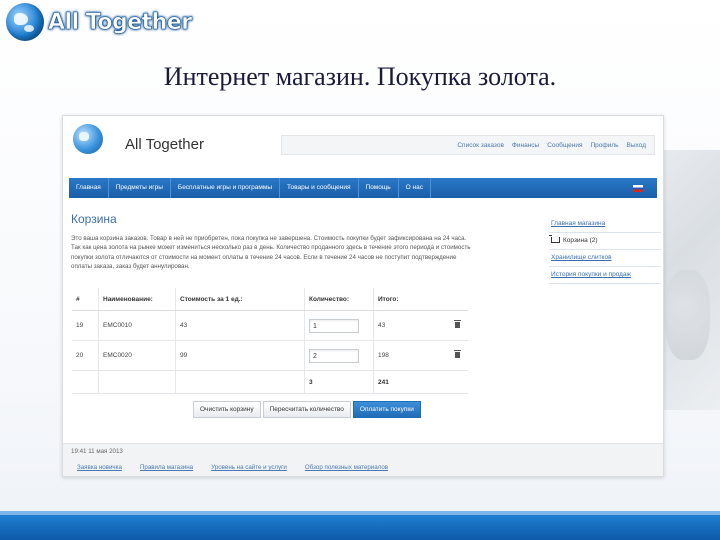  Describe the element at coordinates (386, 409) in the screenshot. I see `pay-button: Оплатить покупки` at that location.